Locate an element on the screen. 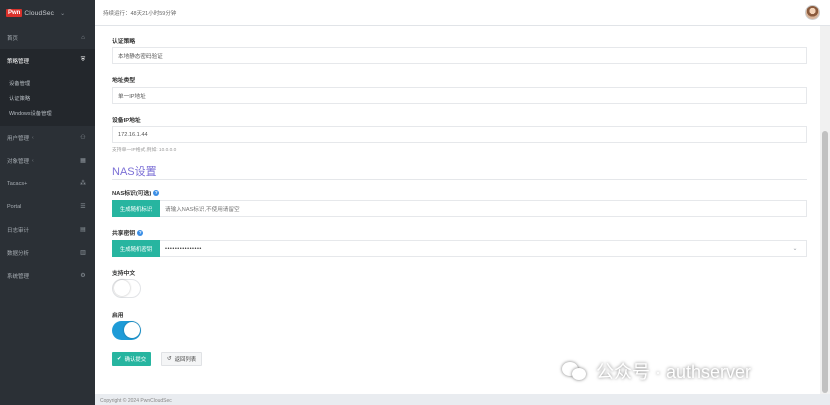  shared-key-group: 生成随机密钥 ••••••••••••••• ⌄ is located at coordinates (459, 248).